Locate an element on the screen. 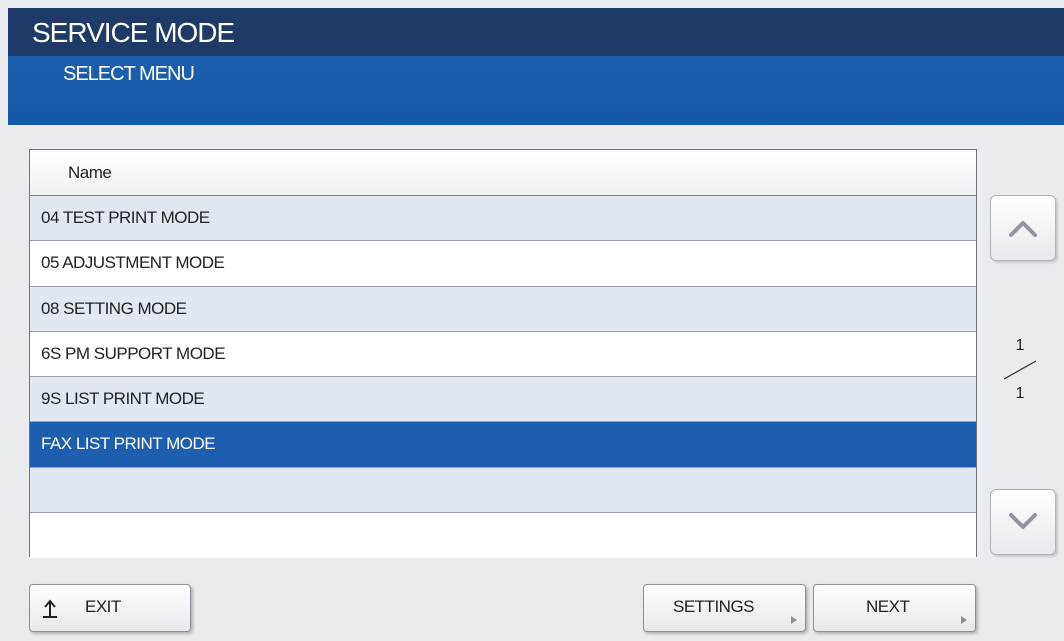 The height and width of the screenshot is (641, 1064). menu-row: 05 ADJUSTMENT MODE is located at coordinates (503, 264).